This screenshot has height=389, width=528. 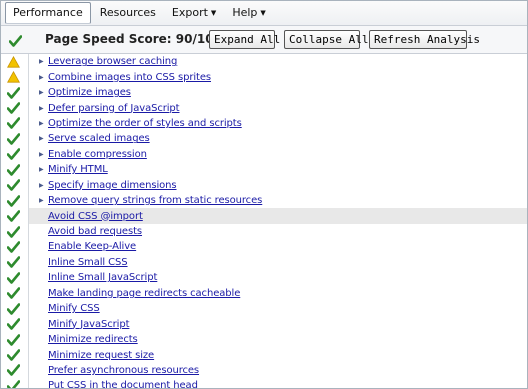 I want to click on rule-link: Leverage browser caching, so click(x=112, y=61).